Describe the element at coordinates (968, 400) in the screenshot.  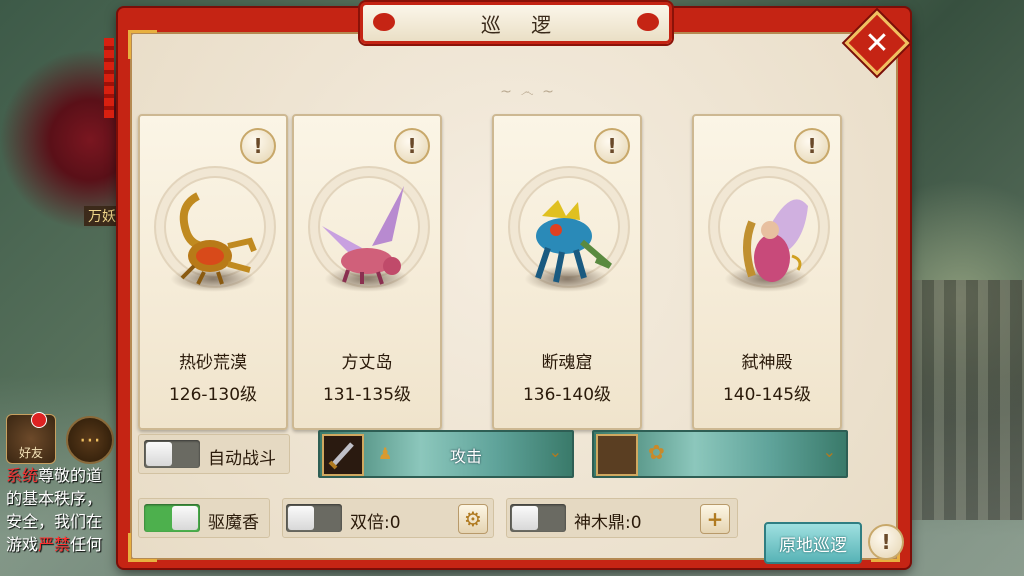
I see `wooden-fence` at that location.